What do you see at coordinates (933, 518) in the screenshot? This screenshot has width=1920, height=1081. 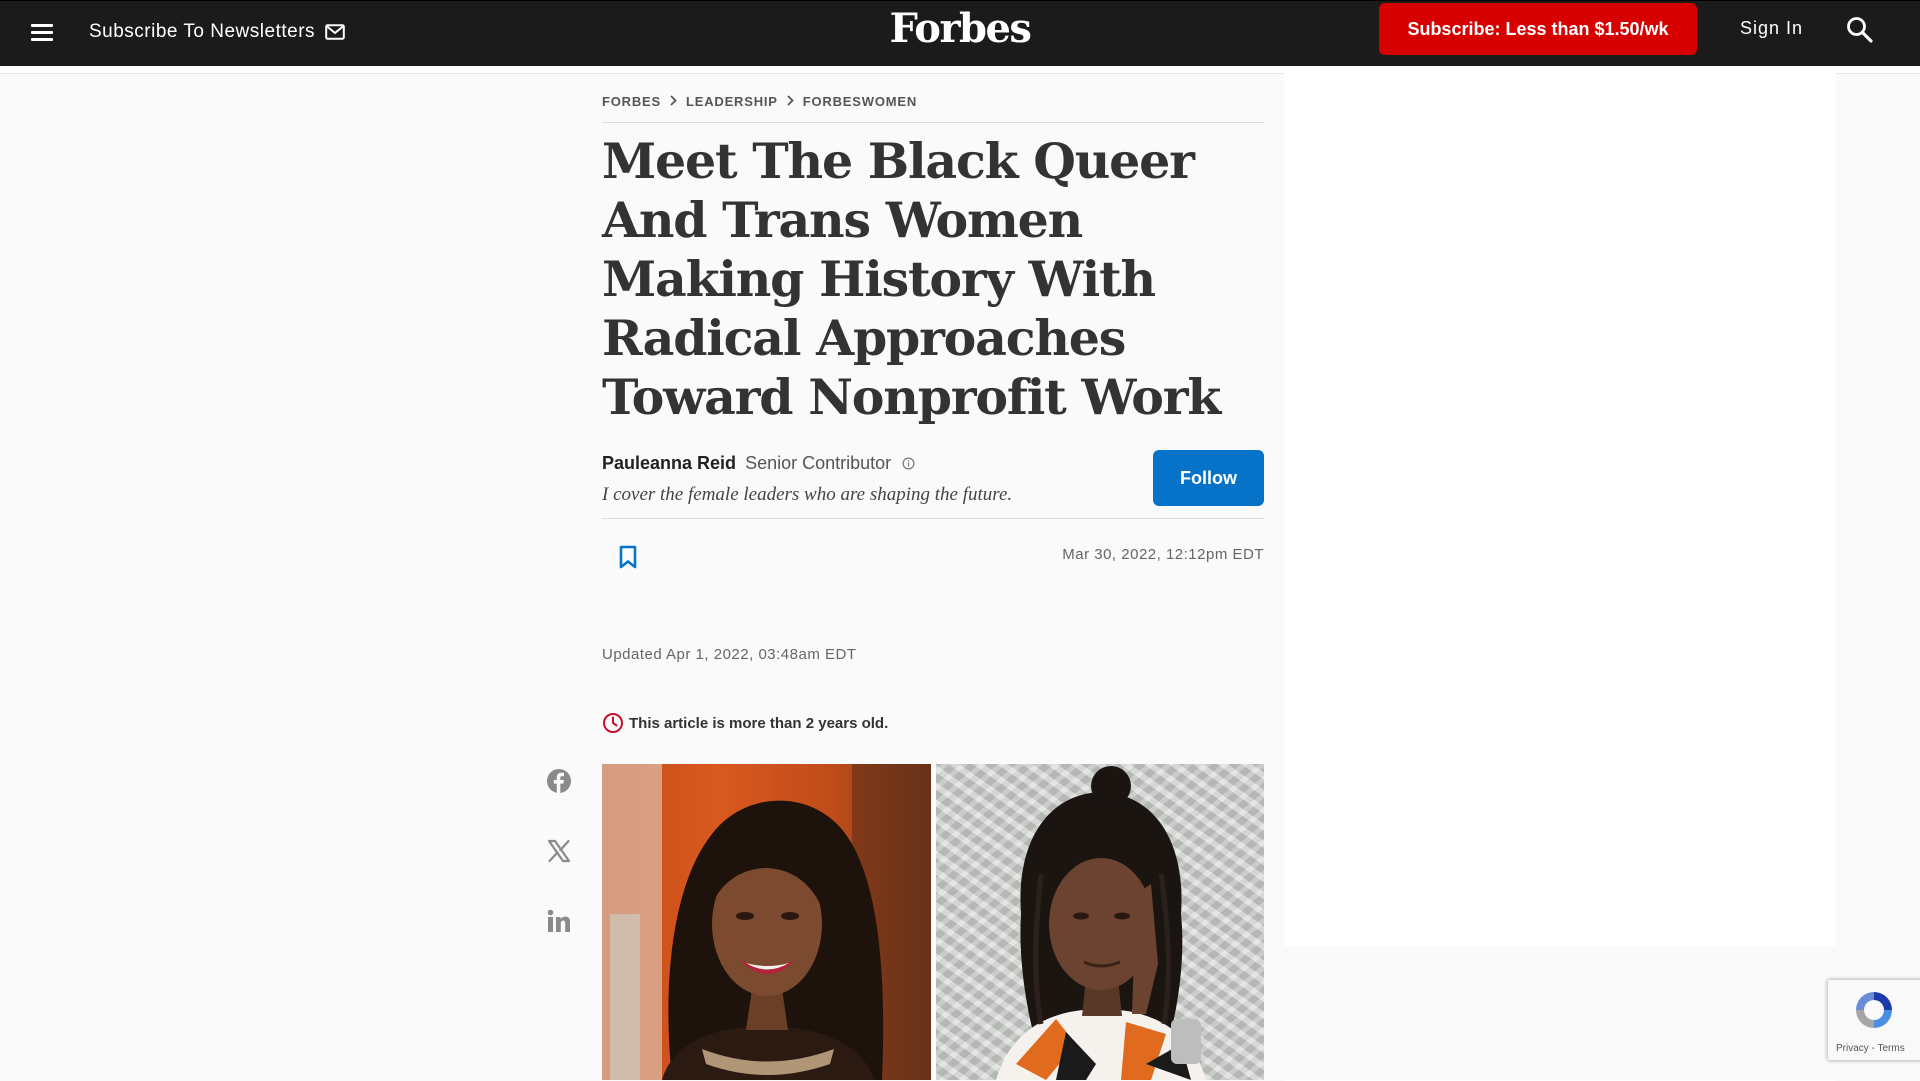 I see `byline-divider` at bounding box center [933, 518].